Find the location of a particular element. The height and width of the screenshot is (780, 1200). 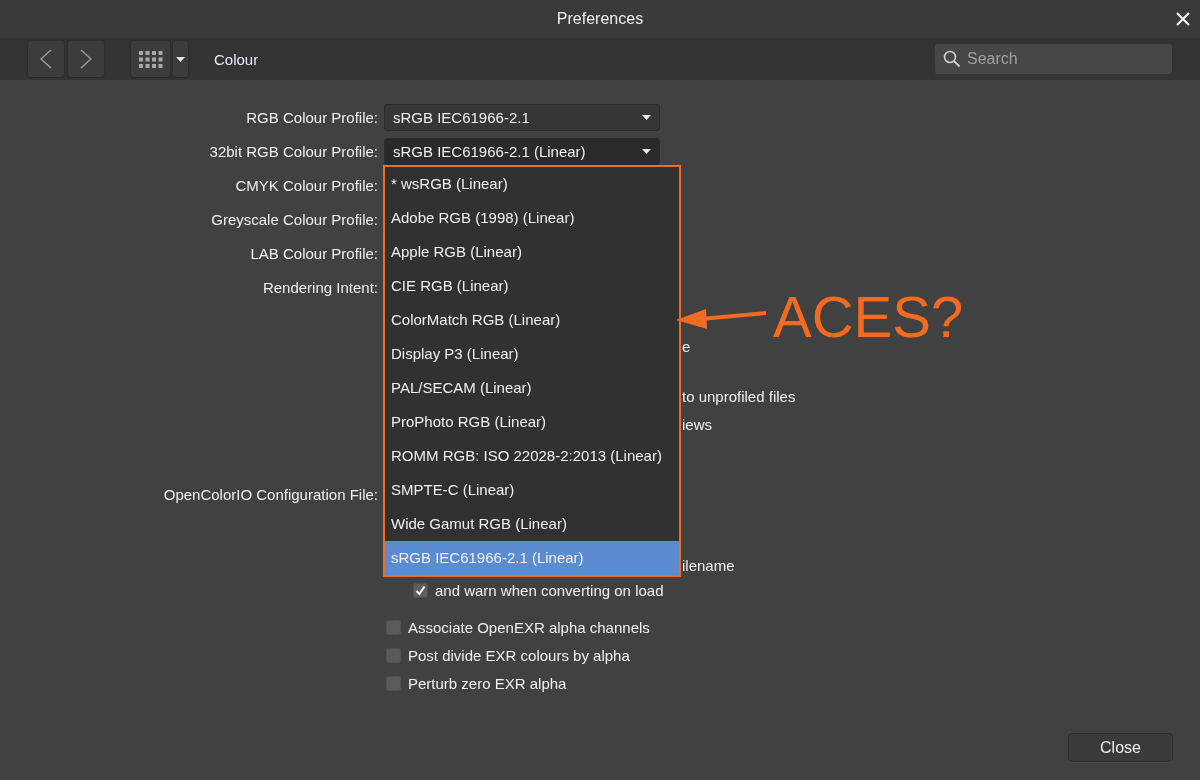

checkbox-label: Associate OpenEXR alpha channels is located at coordinates (529, 627).